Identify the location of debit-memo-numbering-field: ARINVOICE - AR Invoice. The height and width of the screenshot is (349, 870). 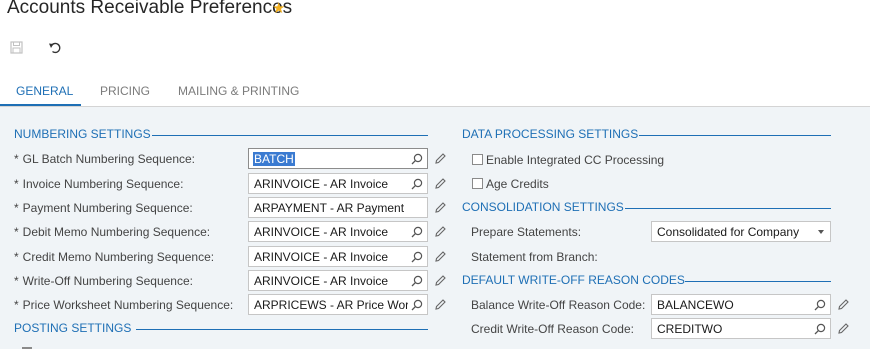
(338, 231).